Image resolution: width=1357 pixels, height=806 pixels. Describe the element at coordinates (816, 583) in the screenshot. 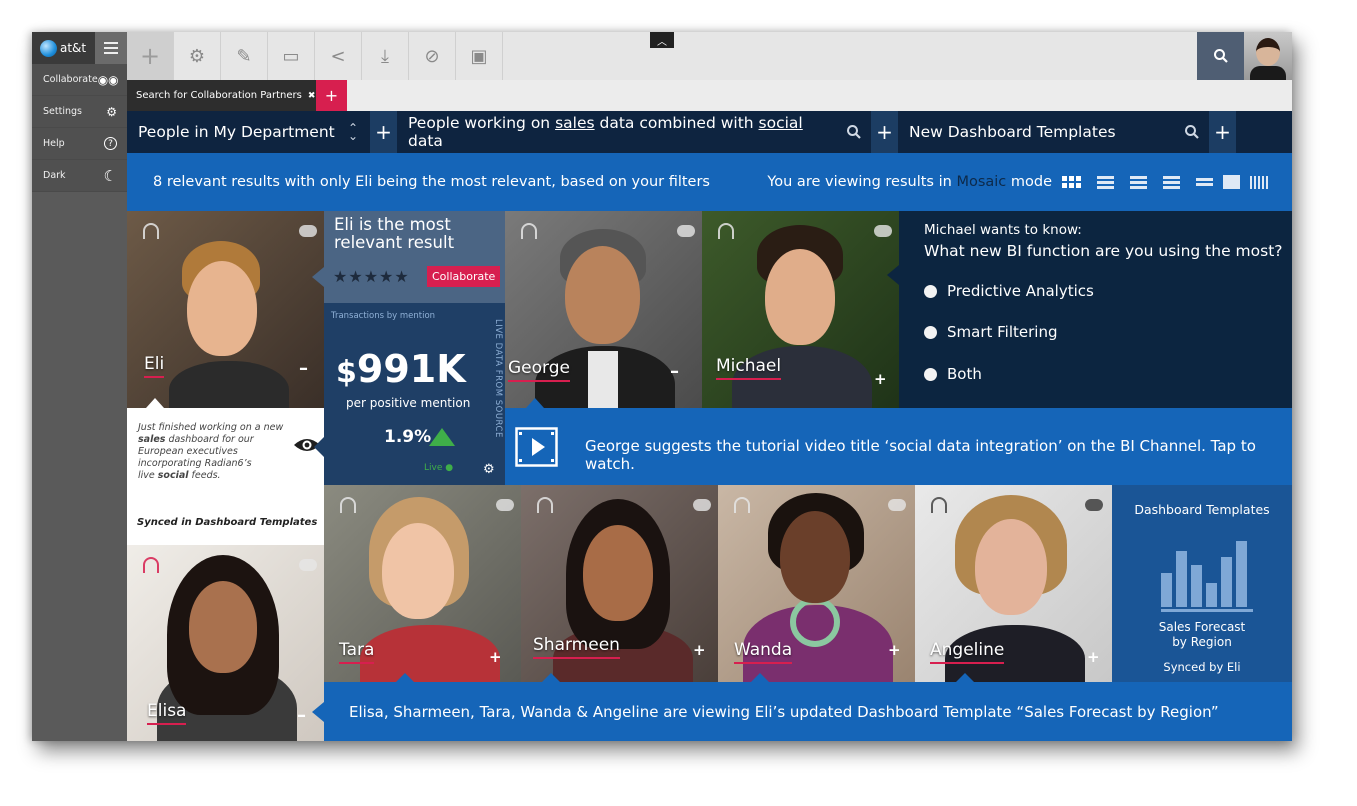

I see `person-tile-wanda: Wanda +` at that location.